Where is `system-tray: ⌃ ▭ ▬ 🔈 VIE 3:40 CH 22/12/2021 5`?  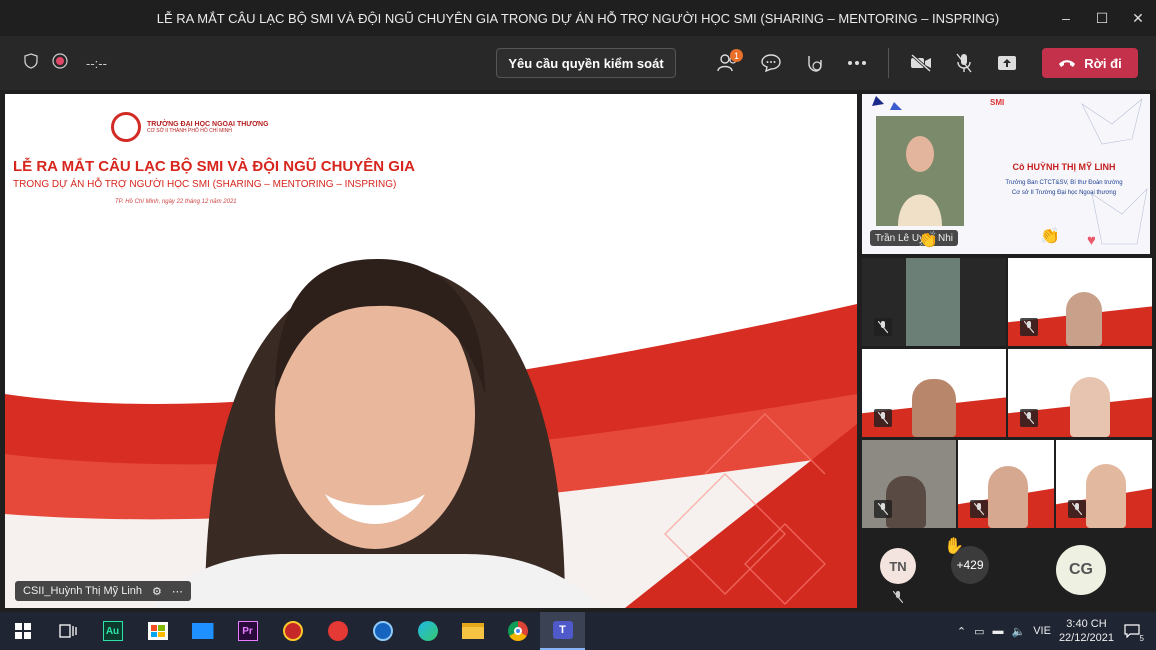 system-tray: ⌃ ▭ ▬ 🔈 VIE 3:40 CH 22/12/2021 5 is located at coordinates (1056, 631).